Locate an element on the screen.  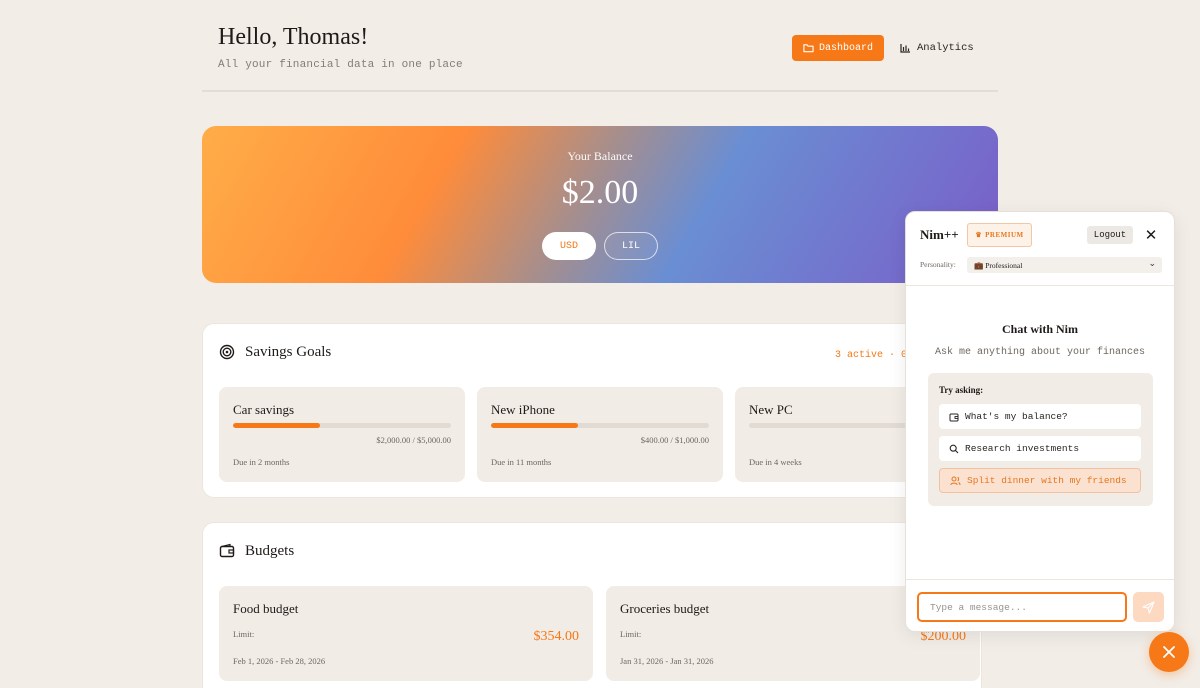
suggestion-split-dinner: Split dinner with my friends is located at coordinates (1040, 480).